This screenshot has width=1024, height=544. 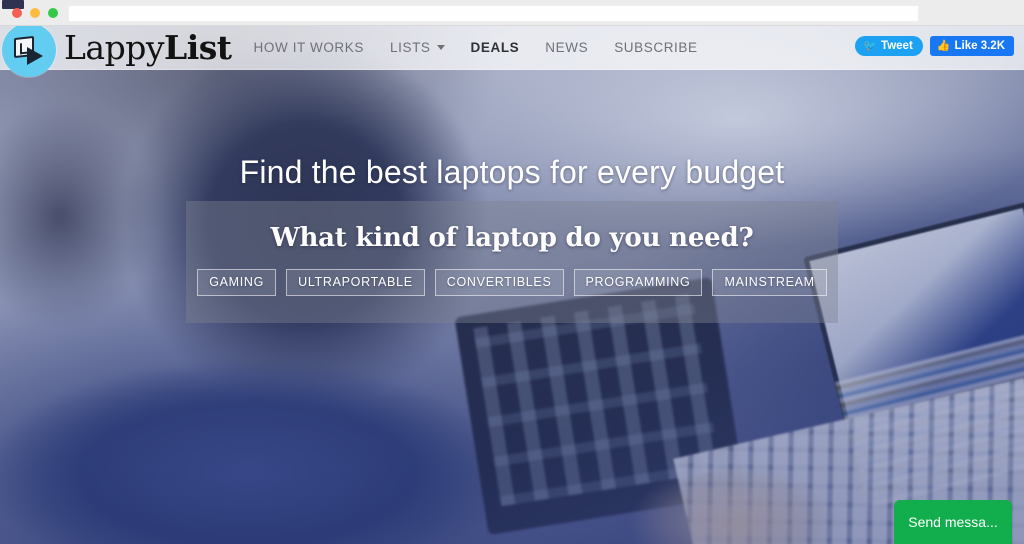 I want to click on minimize-window-button, so click(x=35, y=13).